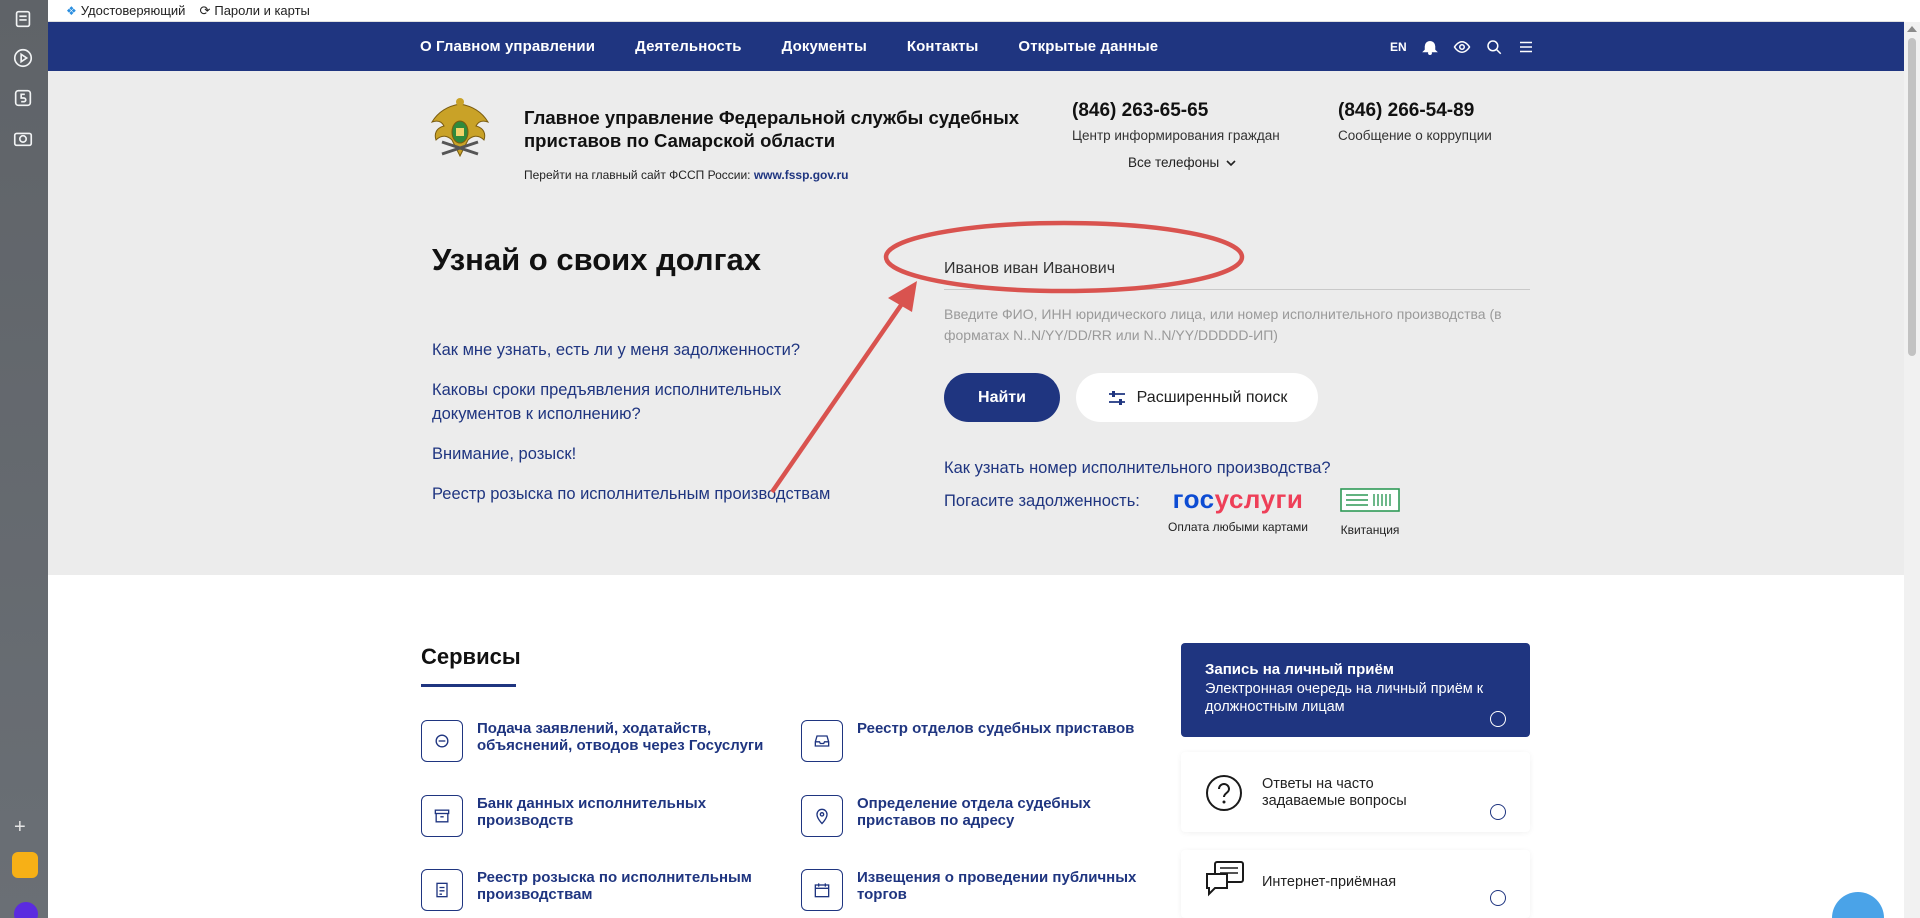 This screenshot has width=1920, height=918. Describe the element at coordinates (601, 816) in the screenshot. I see `service-enforcement-database: Банк данных исполнительных производств` at that location.